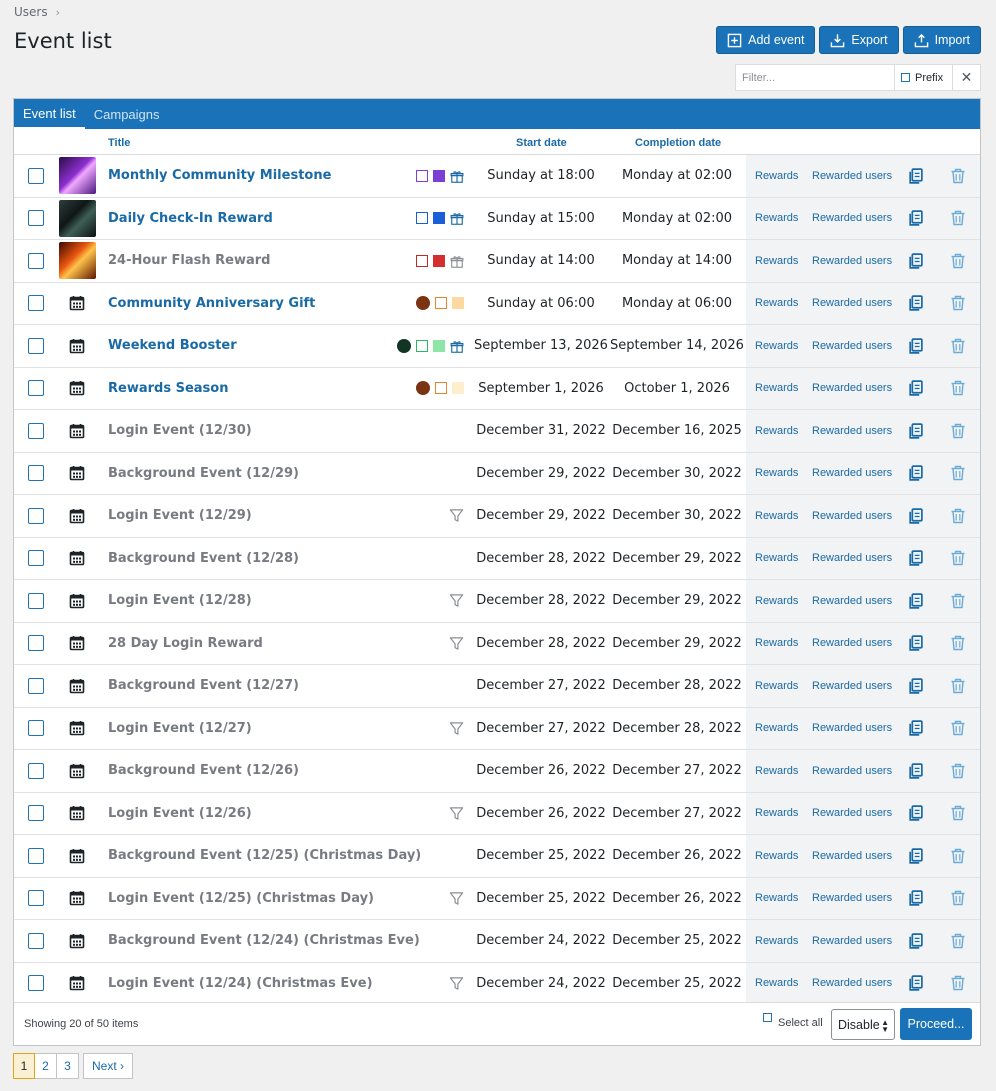  I want to click on event-title-link: Login Event (12/26), so click(180, 813).